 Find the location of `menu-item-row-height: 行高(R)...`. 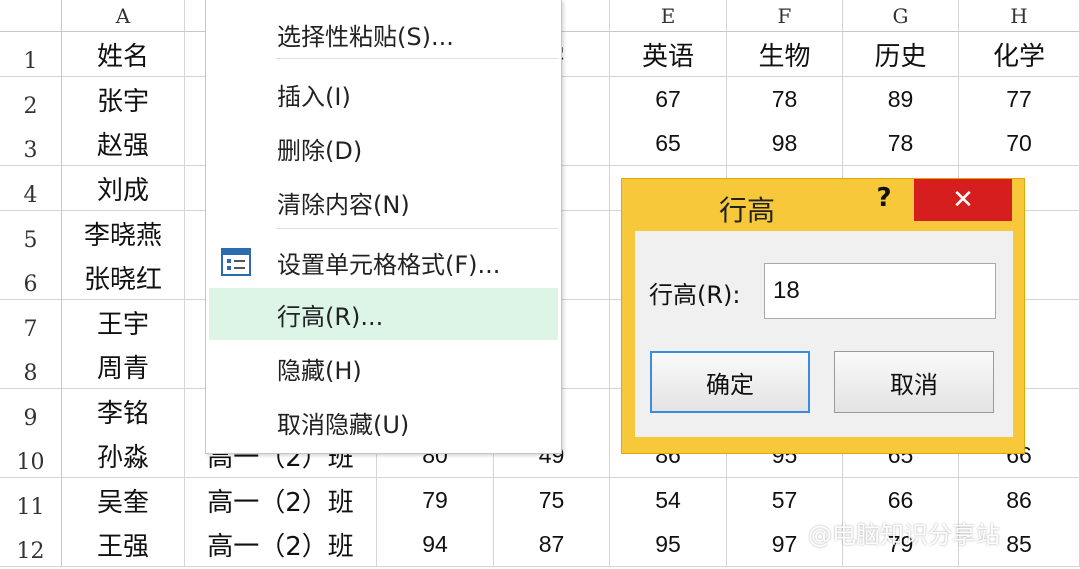

menu-item-row-height: 行高(R)... is located at coordinates (383, 314).